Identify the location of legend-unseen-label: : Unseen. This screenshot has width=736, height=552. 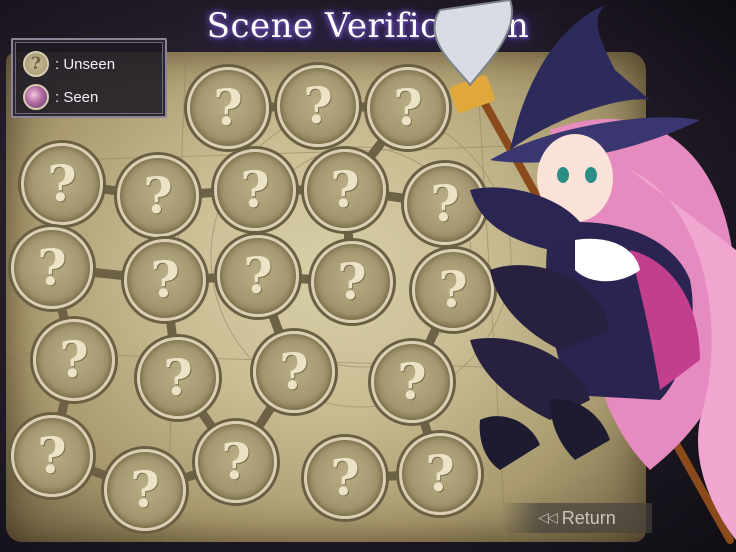
(85, 64).